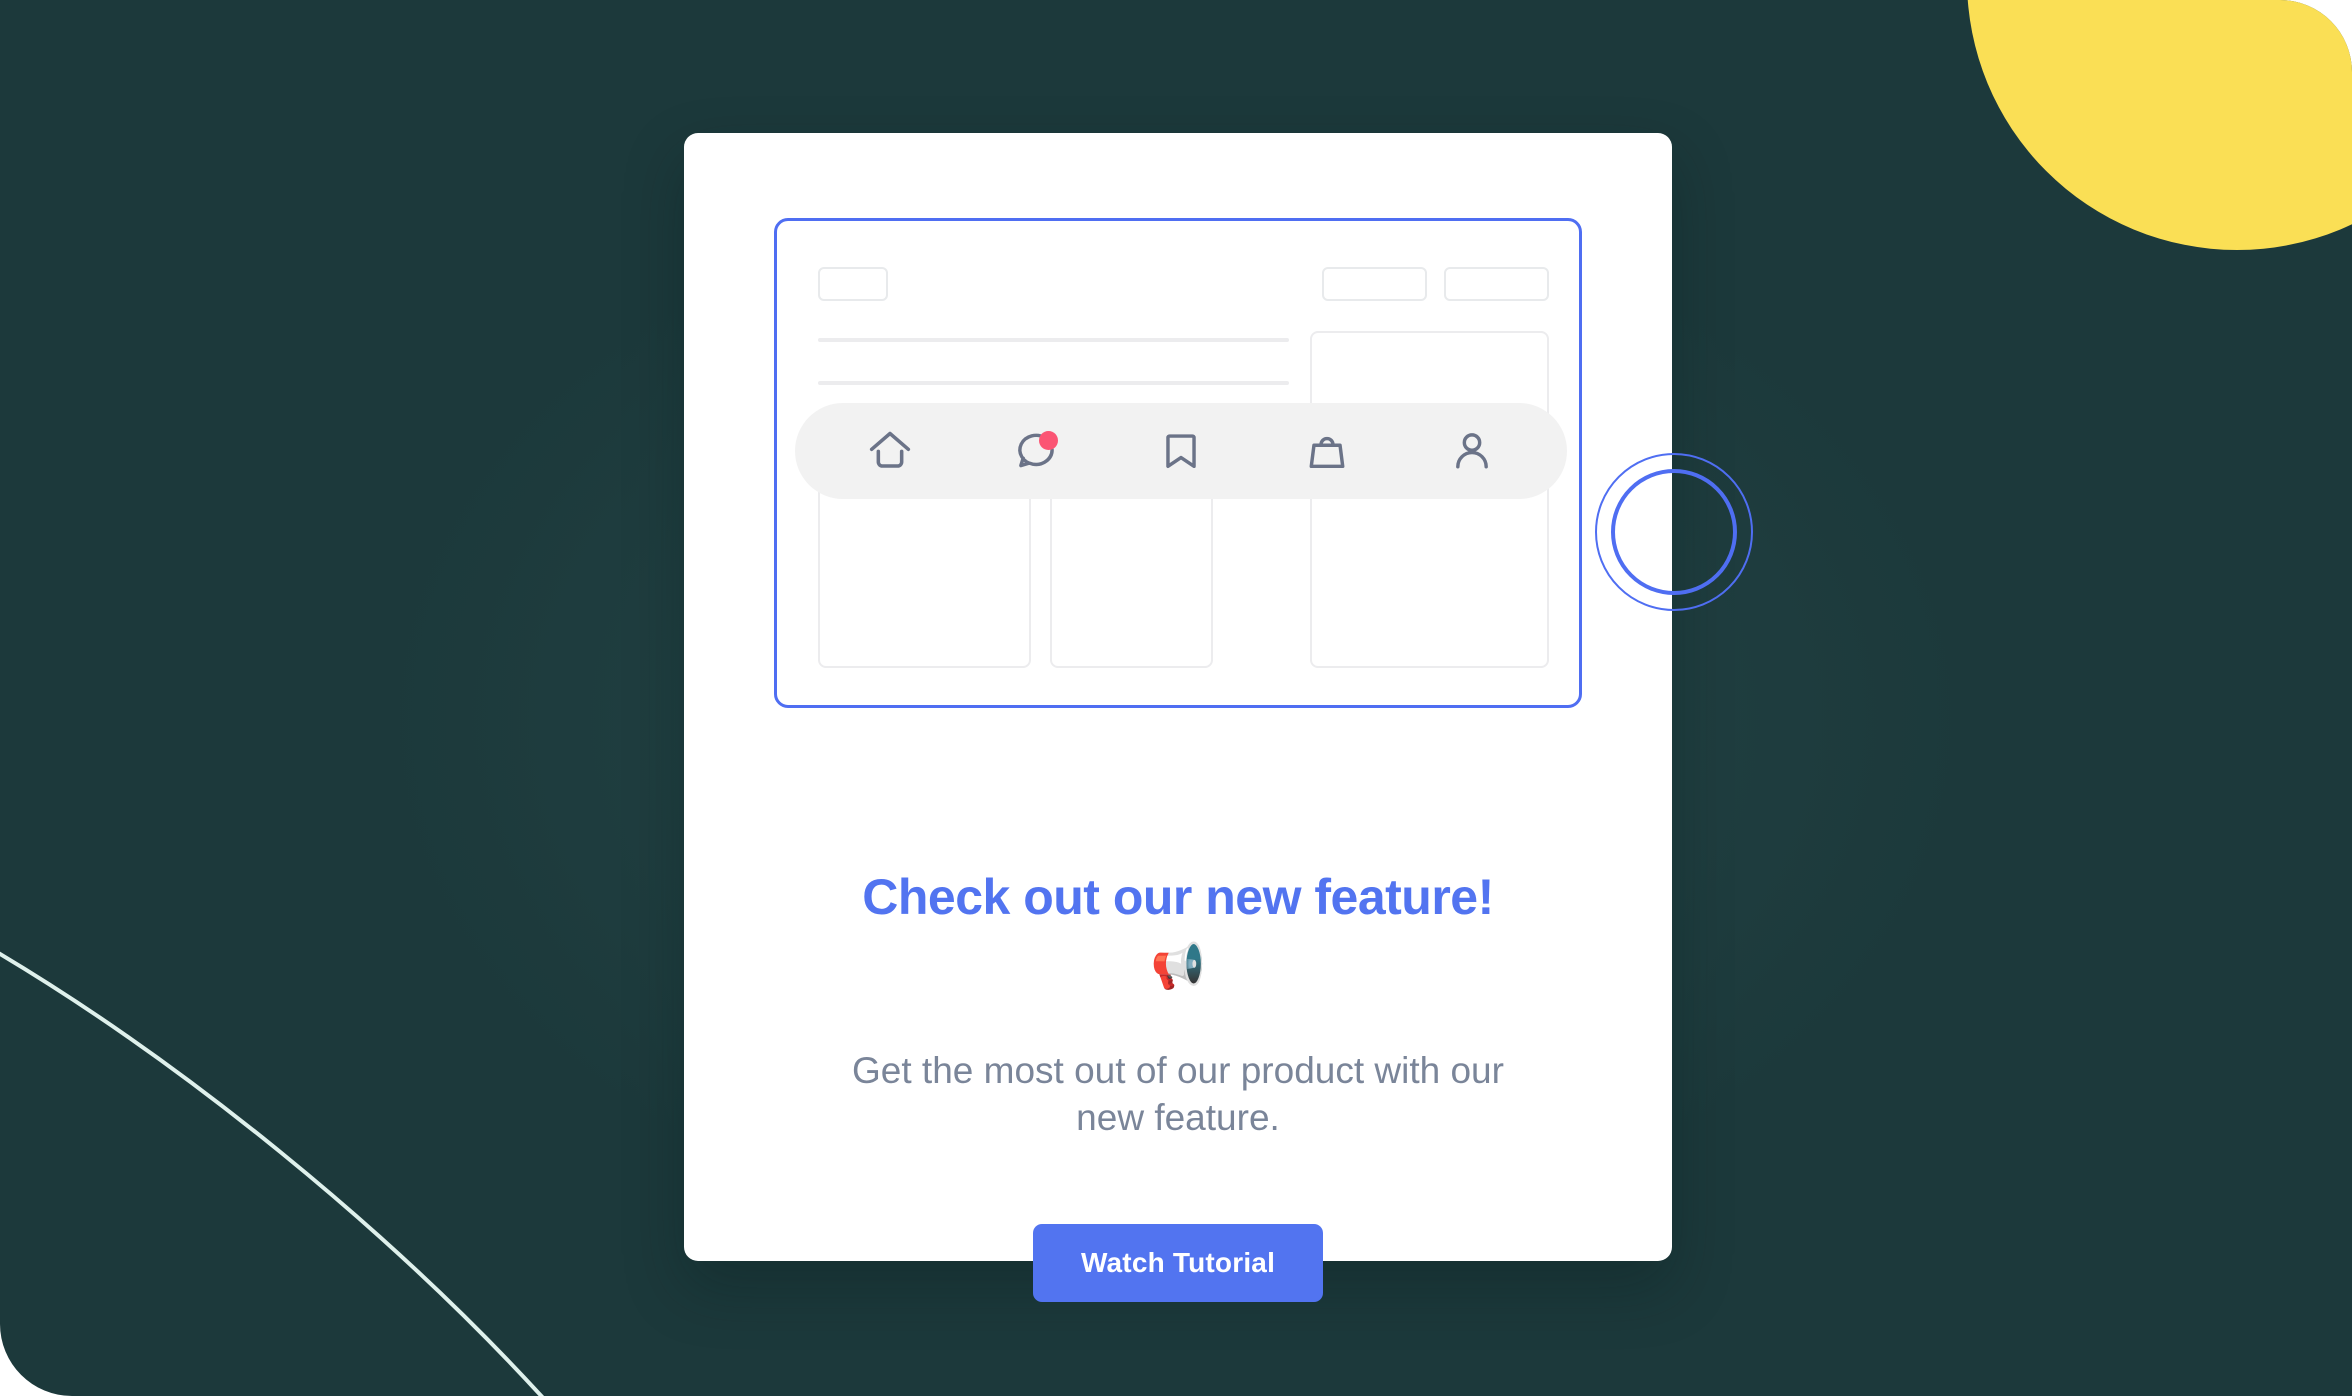 This screenshot has height=1396, width=2352. Describe the element at coordinates (1048, 440) in the screenshot. I see `unread-badge-dot` at that location.